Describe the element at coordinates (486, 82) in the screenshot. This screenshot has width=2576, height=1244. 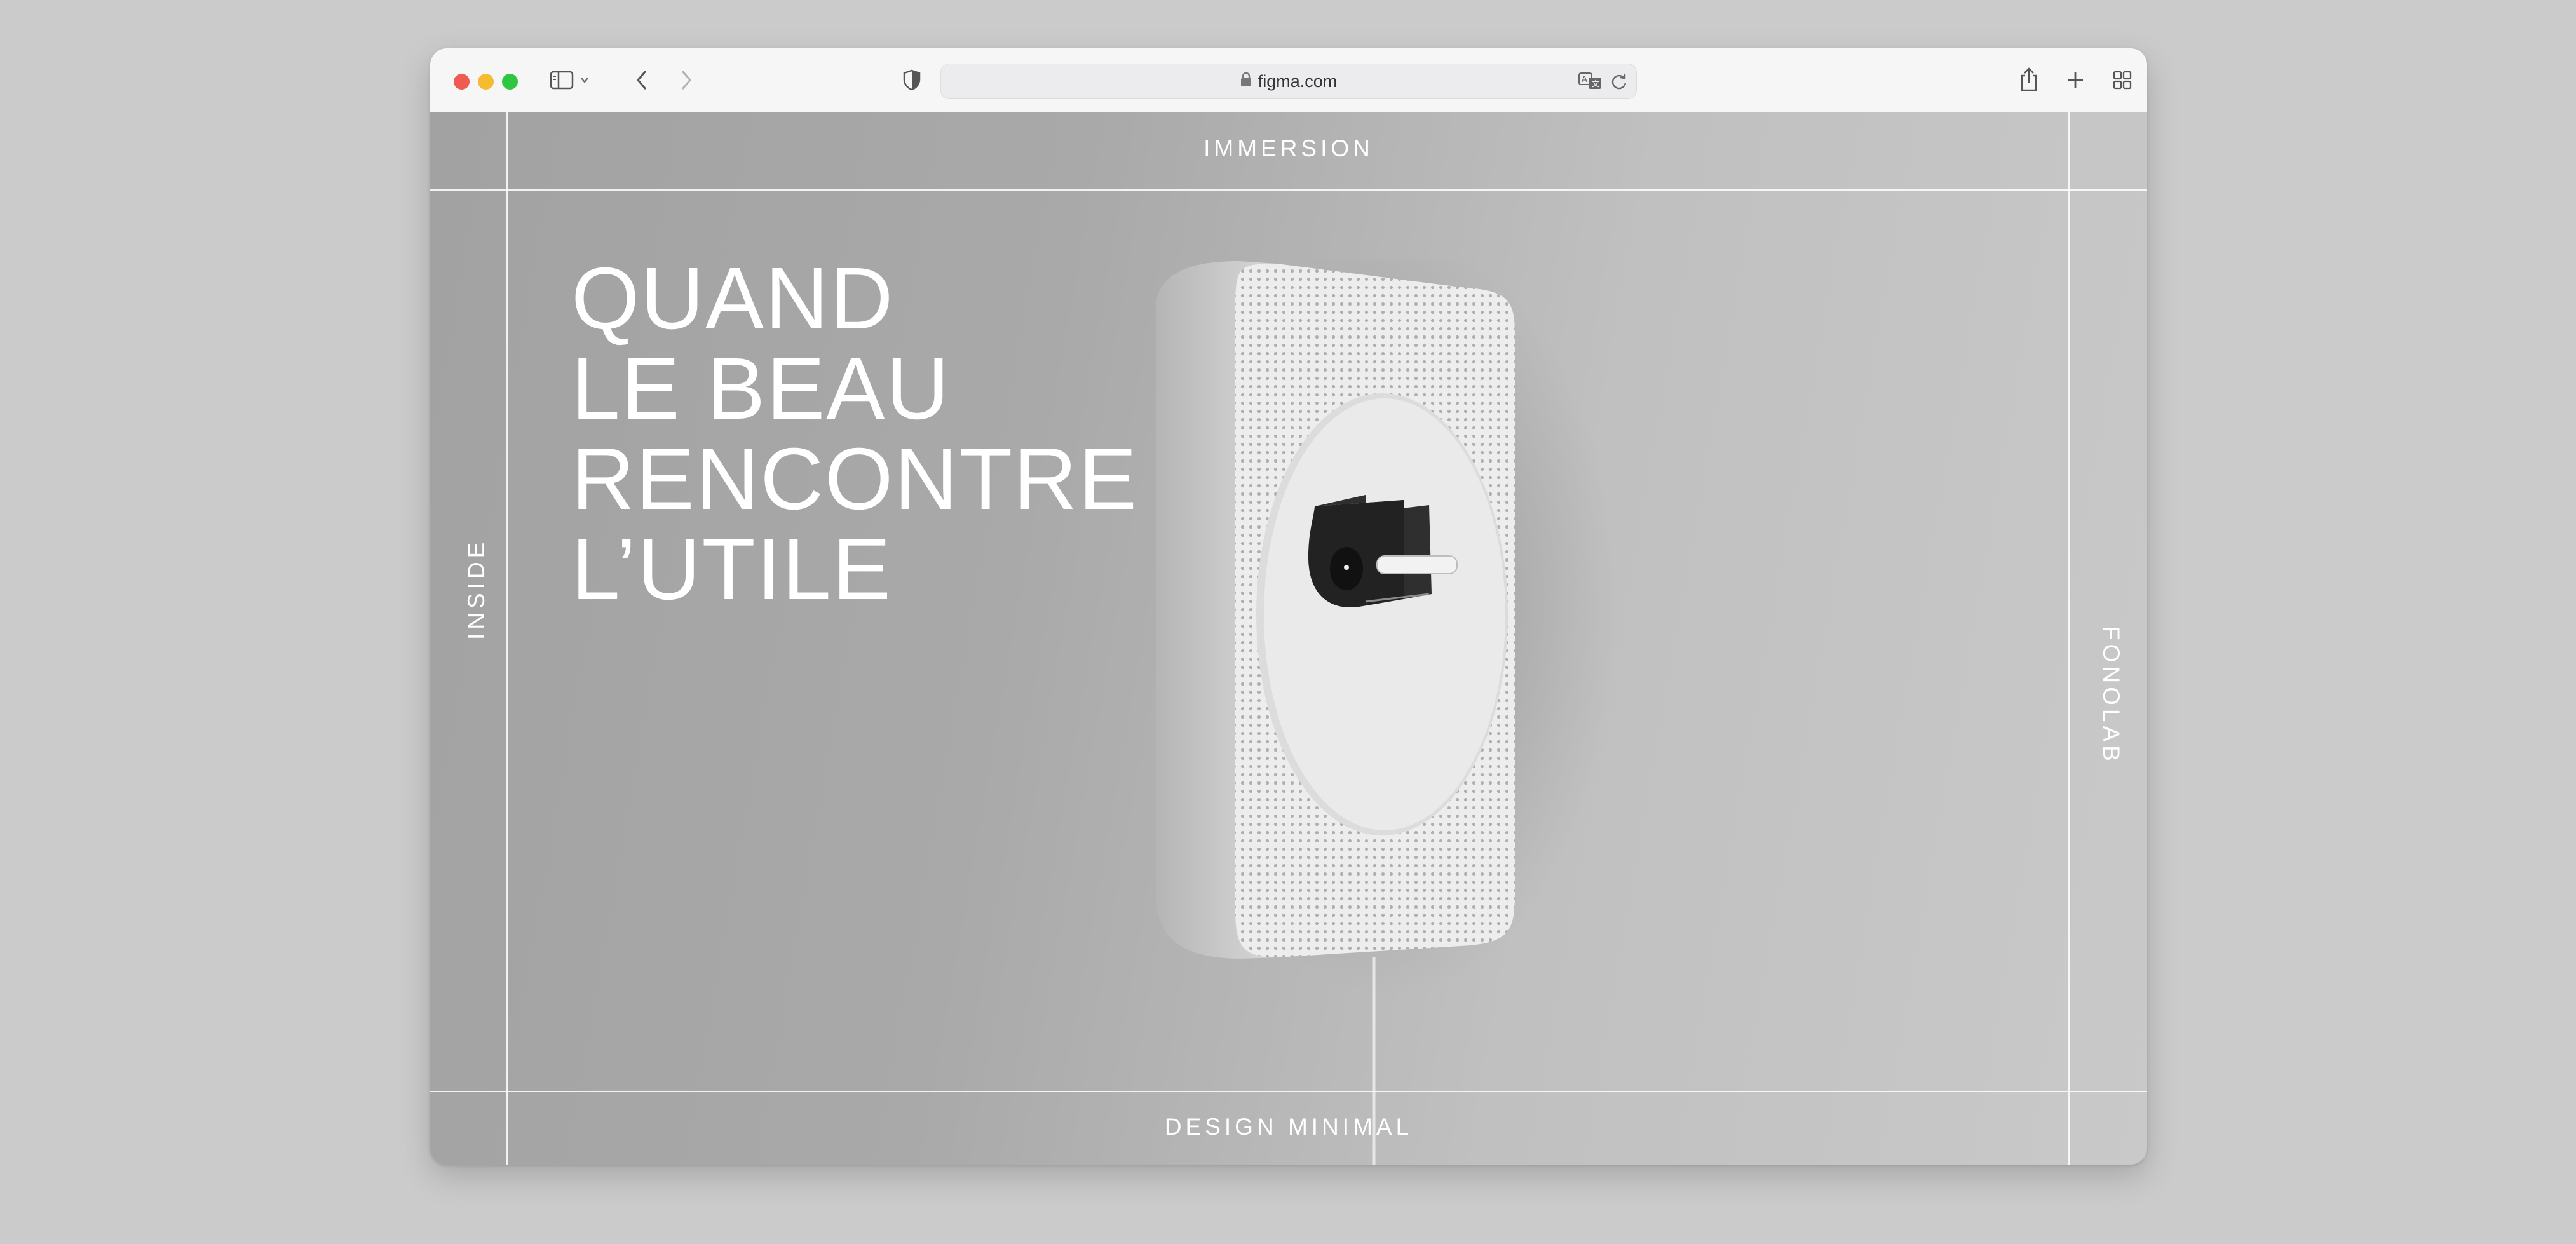
I see `minimize-window-button` at that location.